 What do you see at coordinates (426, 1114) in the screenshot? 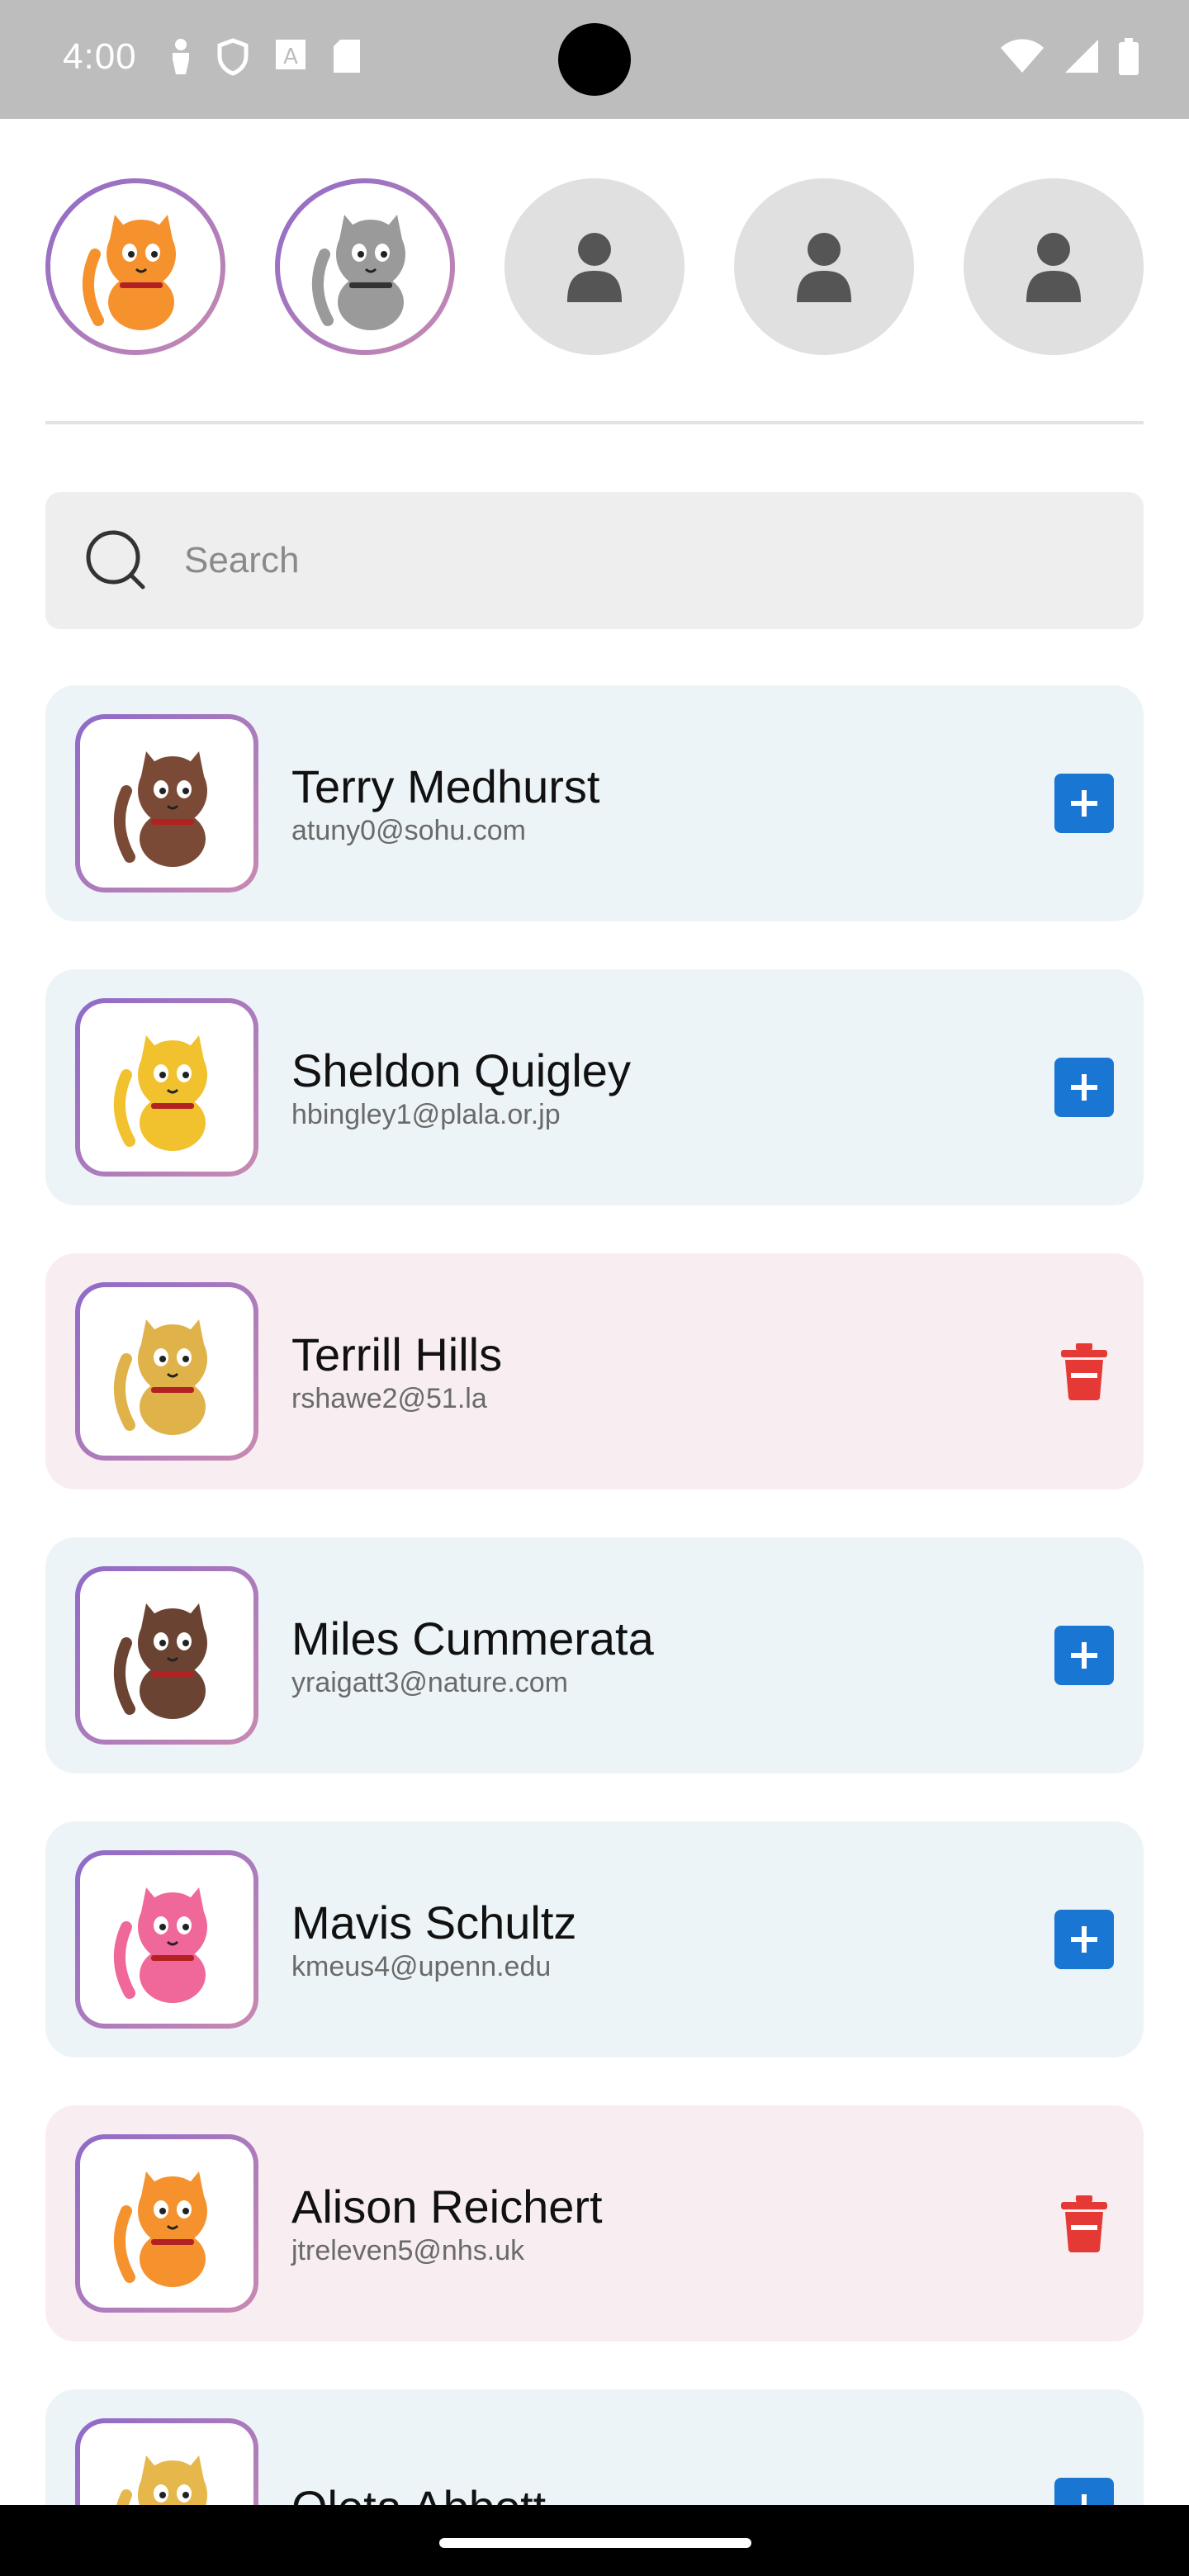
I see `user-email: hbingley1@plala.or.jp` at bounding box center [426, 1114].